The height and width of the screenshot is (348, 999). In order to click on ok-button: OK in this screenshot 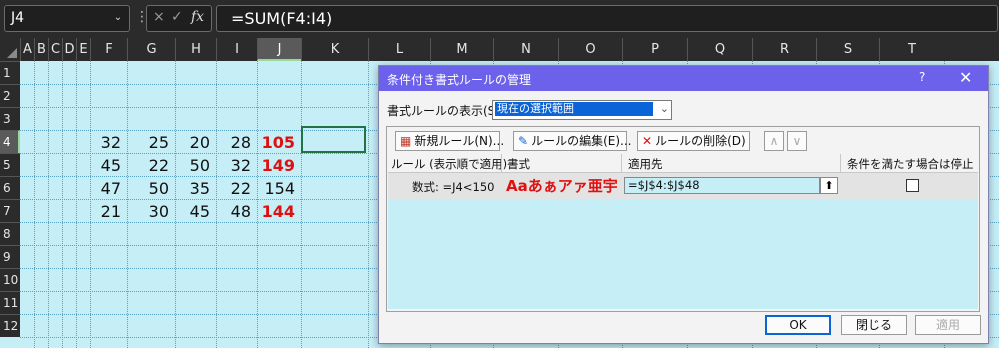, I will do `click(798, 325)`.